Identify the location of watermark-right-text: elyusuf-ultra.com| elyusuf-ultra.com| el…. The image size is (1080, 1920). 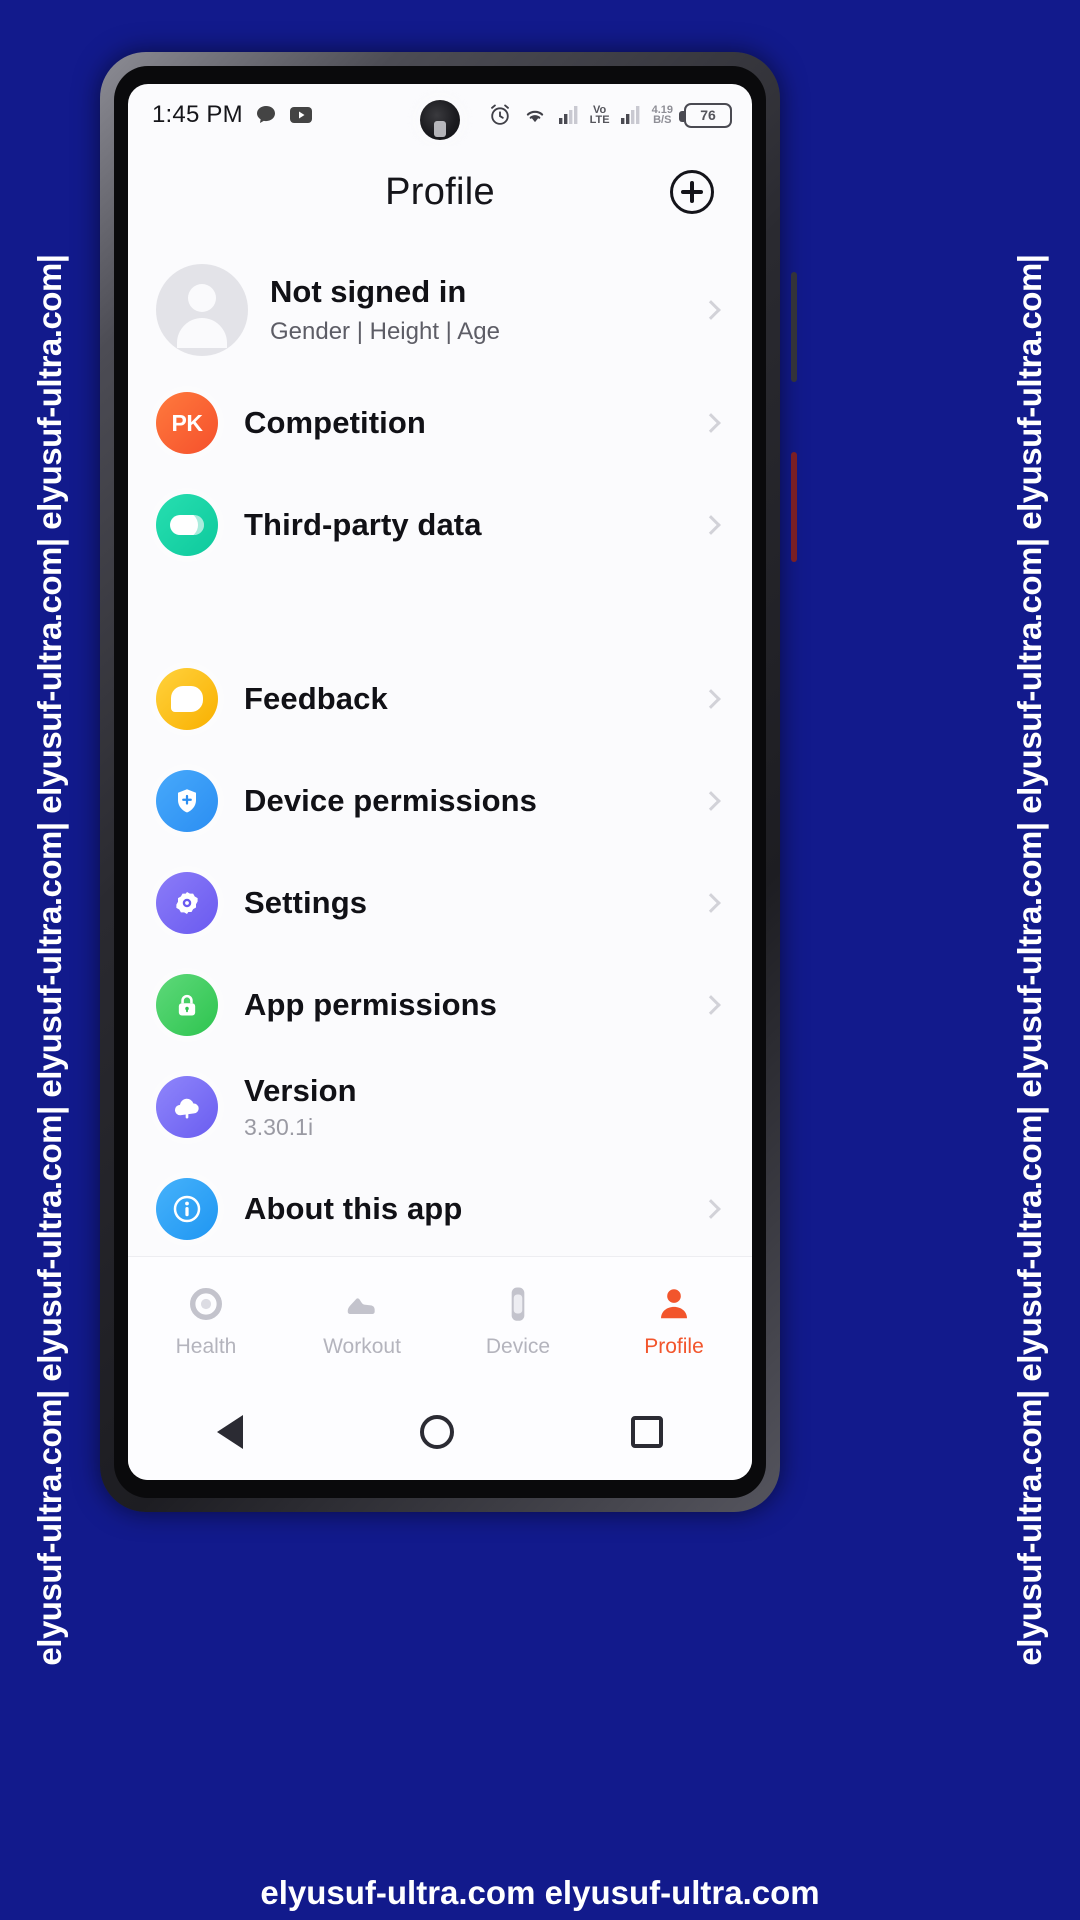
(1029, 960).